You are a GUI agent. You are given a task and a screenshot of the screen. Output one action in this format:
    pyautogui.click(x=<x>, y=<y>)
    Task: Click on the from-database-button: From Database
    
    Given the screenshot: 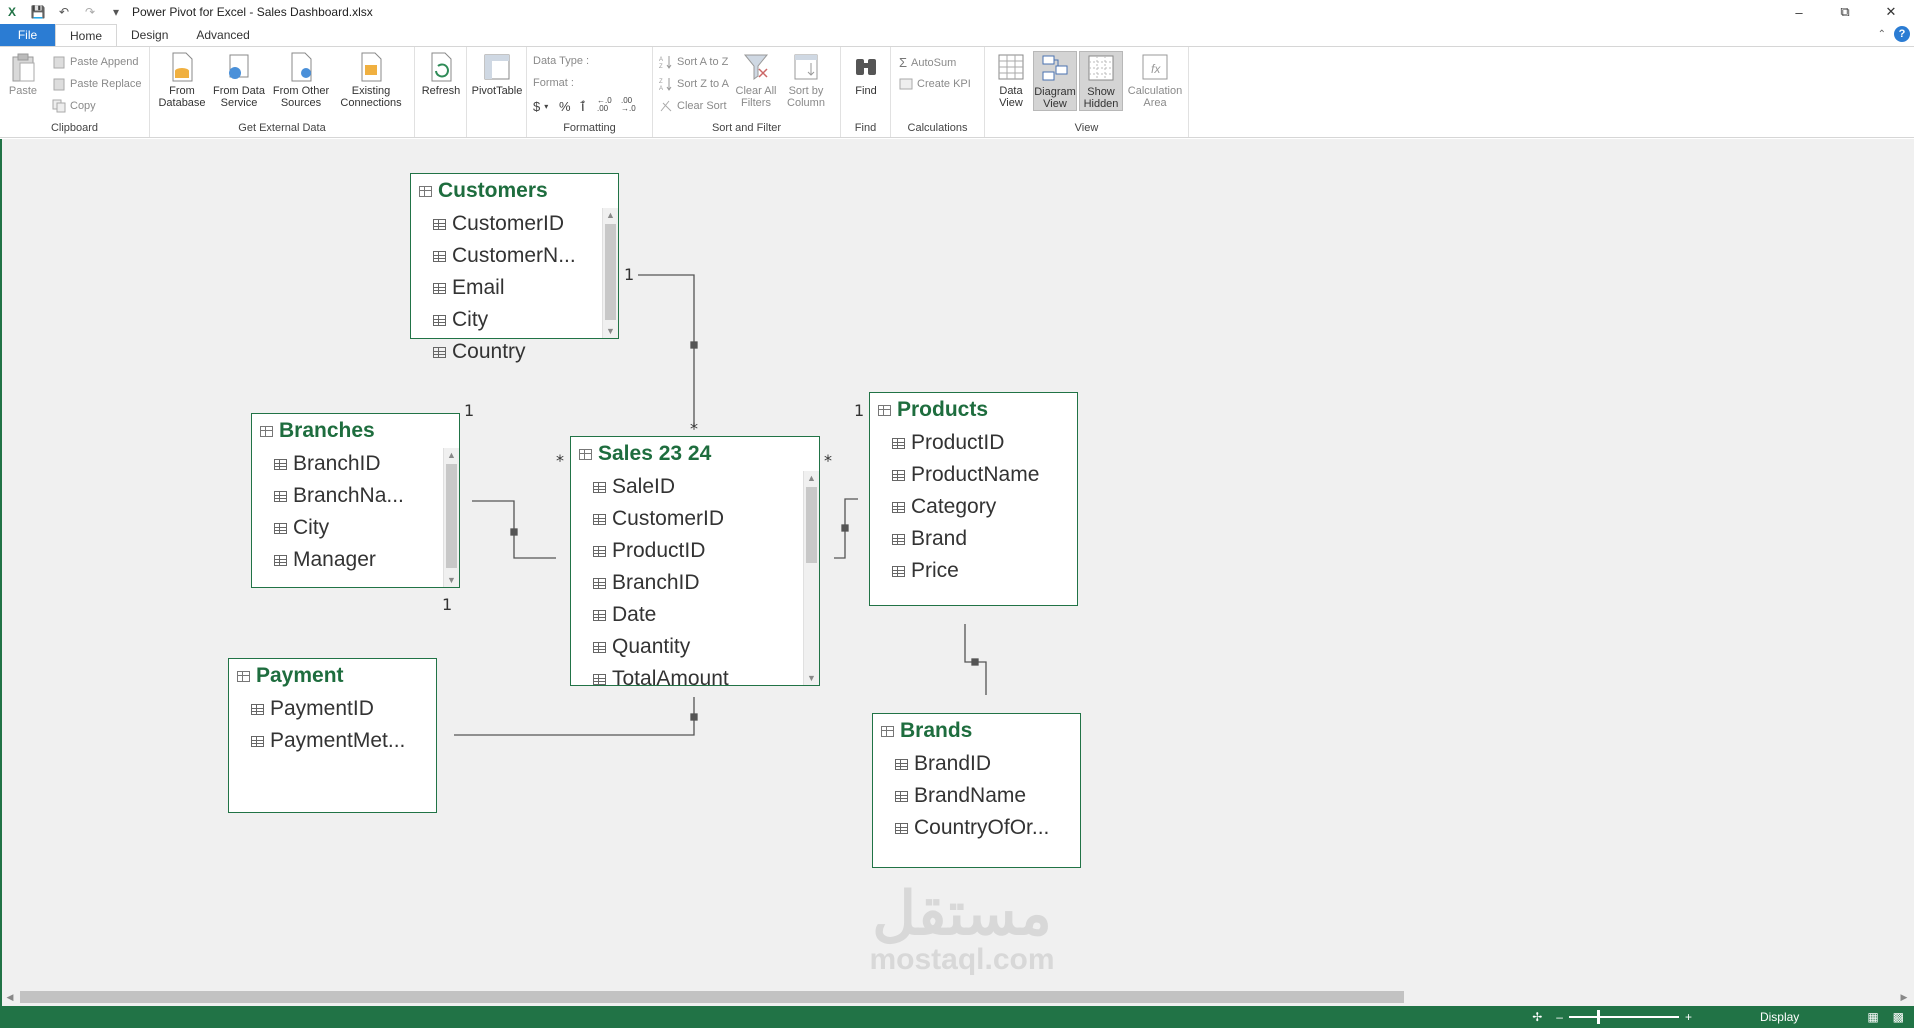 What is the action you would take?
    pyautogui.click(x=182, y=80)
    